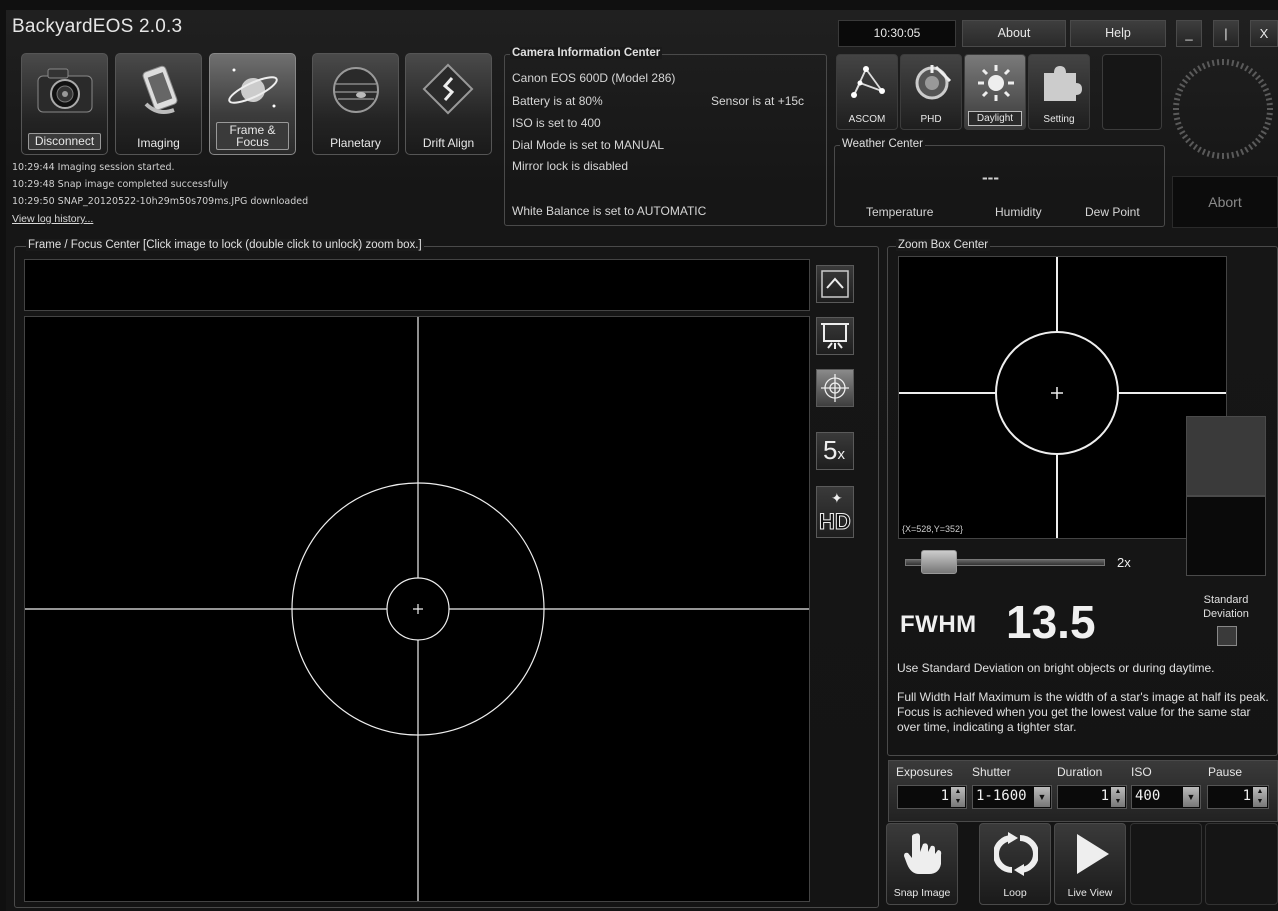  Describe the element at coordinates (1264, 33) in the screenshot. I see `close-button: X` at that location.